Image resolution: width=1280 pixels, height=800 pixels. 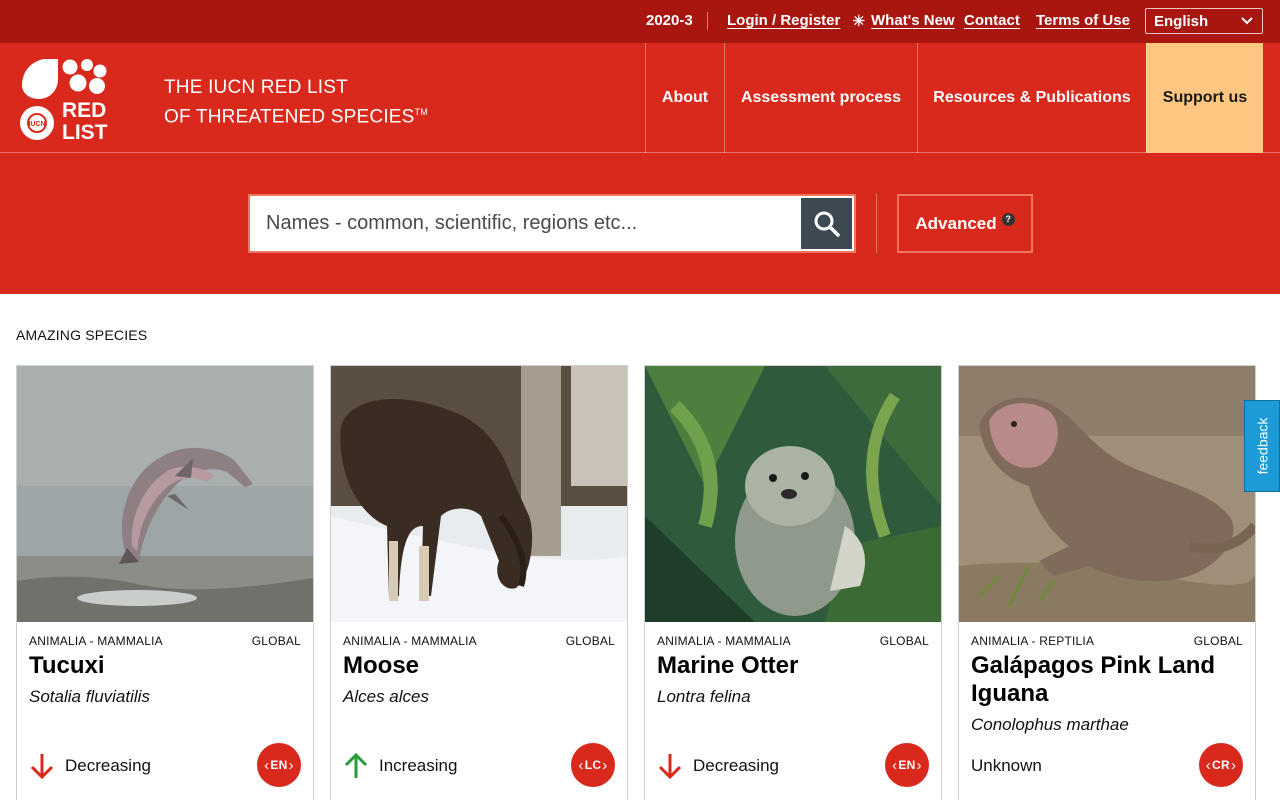 I want to click on population-trend: Unknown, so click(x=1006, y=766).